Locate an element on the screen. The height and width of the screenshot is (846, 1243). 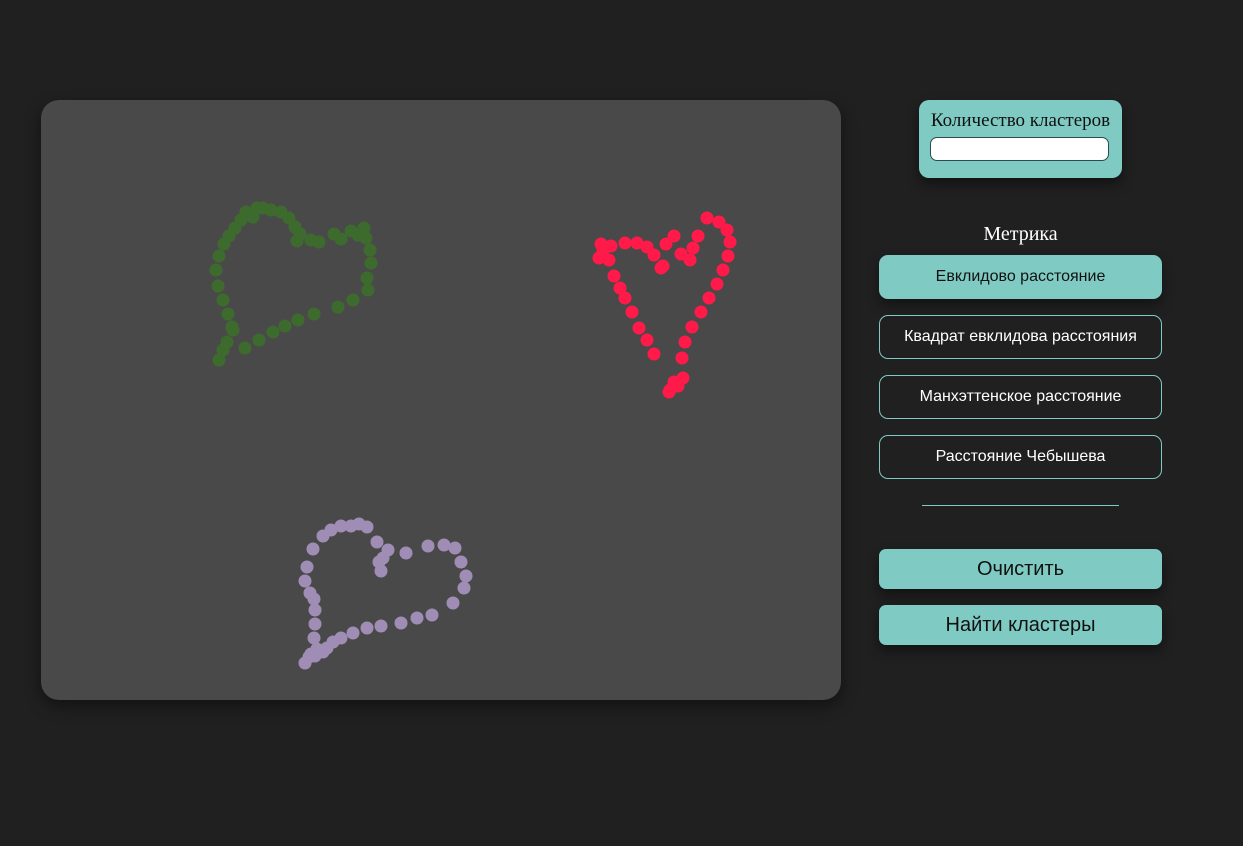
divider is located at coordinates (1020, 505).